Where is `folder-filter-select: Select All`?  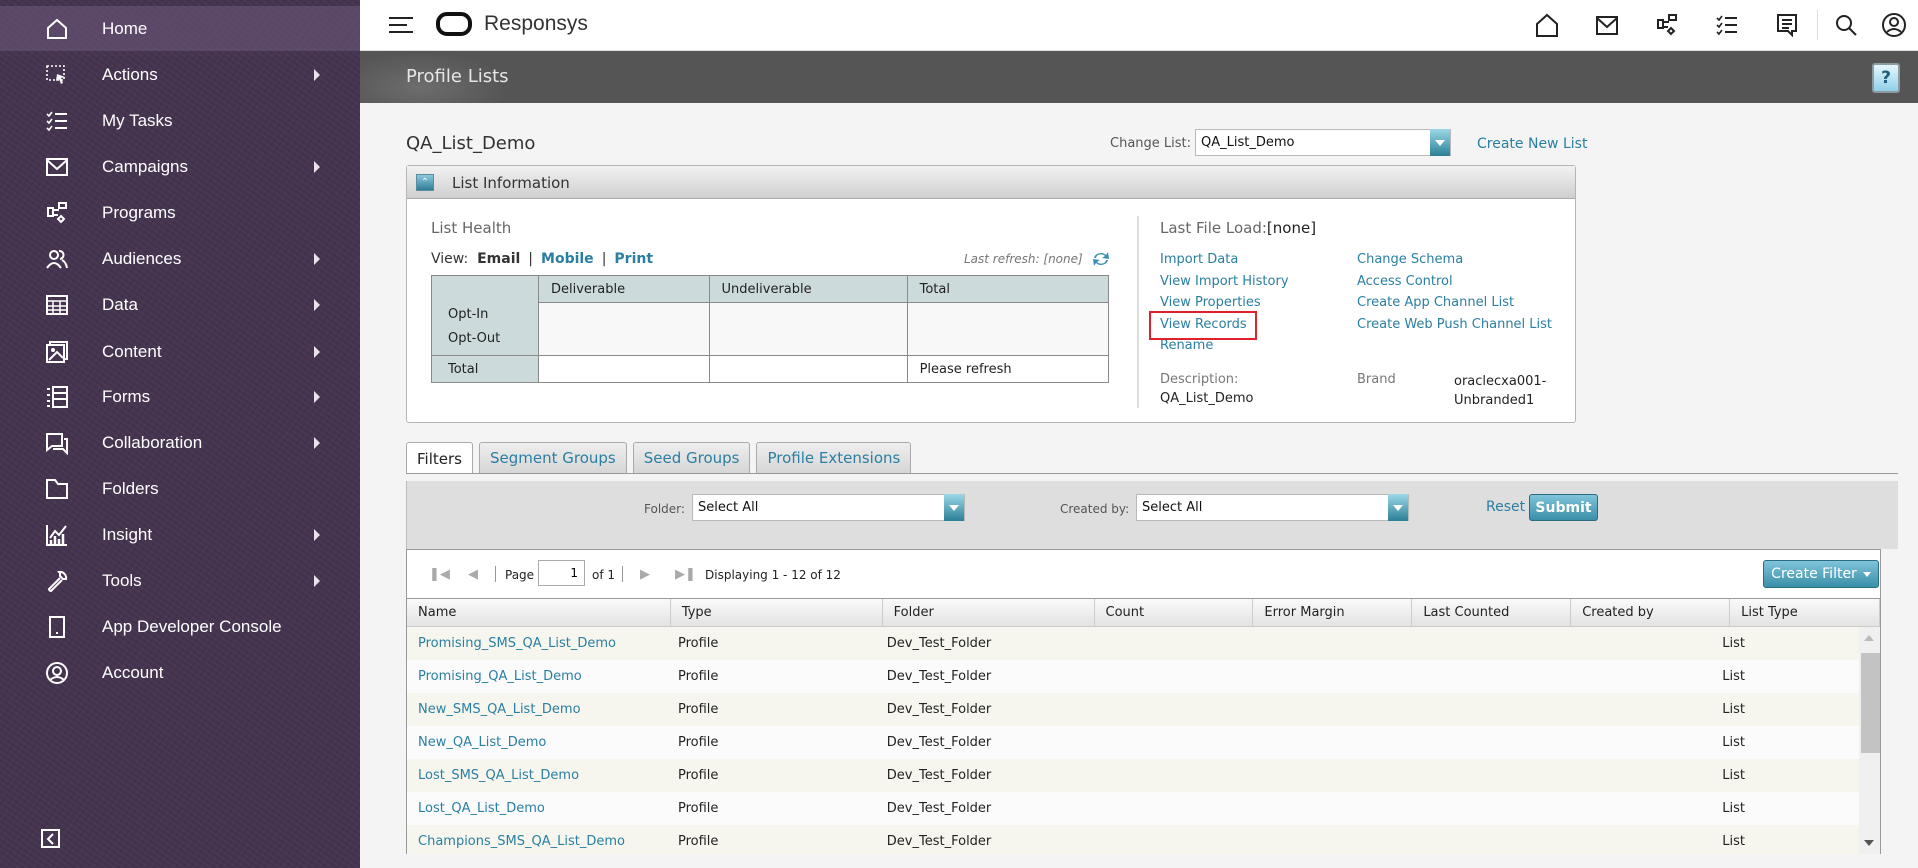
folder-filter-select: Select All is located at coordinates (828, 507).